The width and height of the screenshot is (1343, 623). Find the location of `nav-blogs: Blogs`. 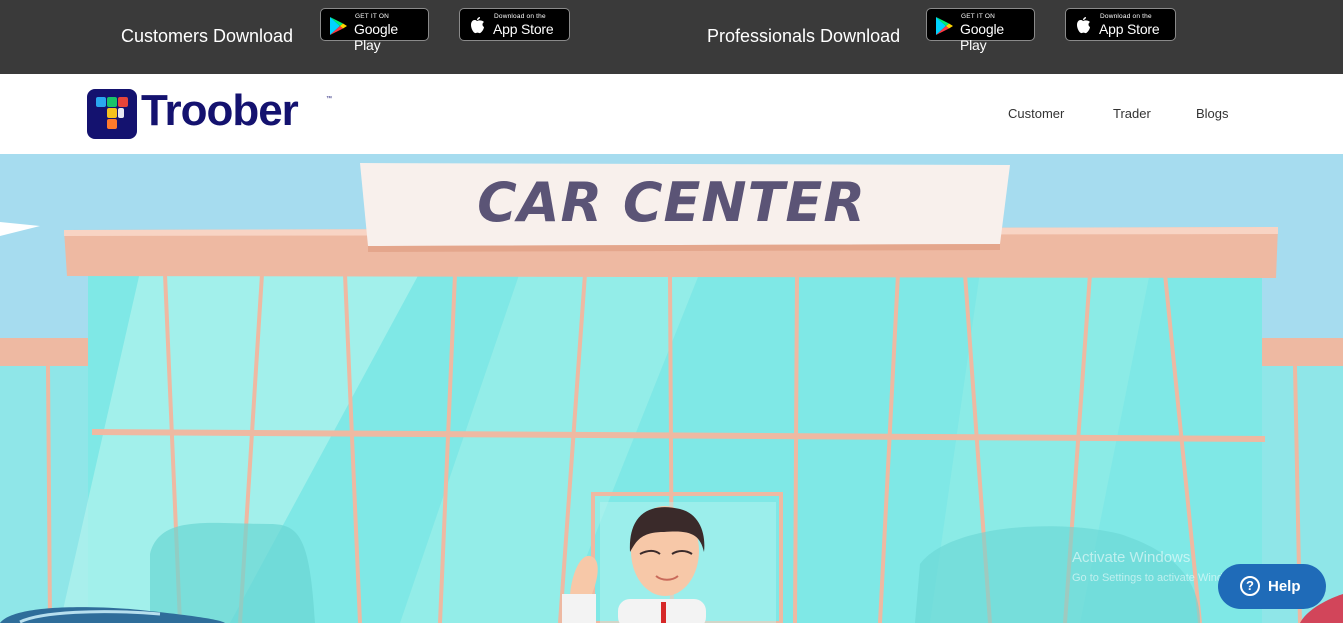

nav-blogs: Blogs is located at coordinates (1212, 113).